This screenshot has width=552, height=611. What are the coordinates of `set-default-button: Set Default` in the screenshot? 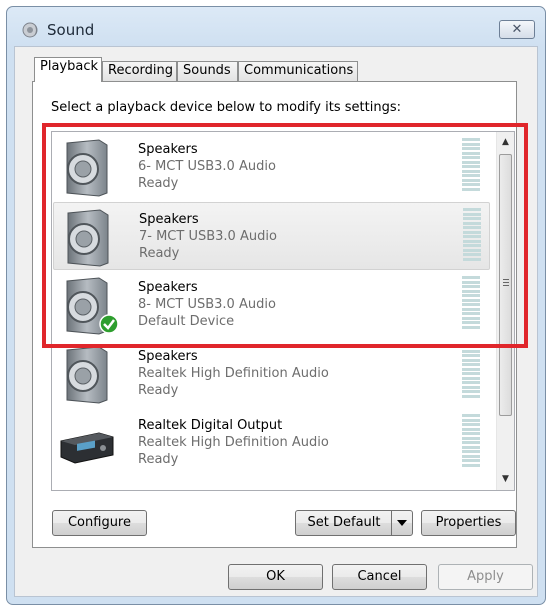 It's located at (354, 523).